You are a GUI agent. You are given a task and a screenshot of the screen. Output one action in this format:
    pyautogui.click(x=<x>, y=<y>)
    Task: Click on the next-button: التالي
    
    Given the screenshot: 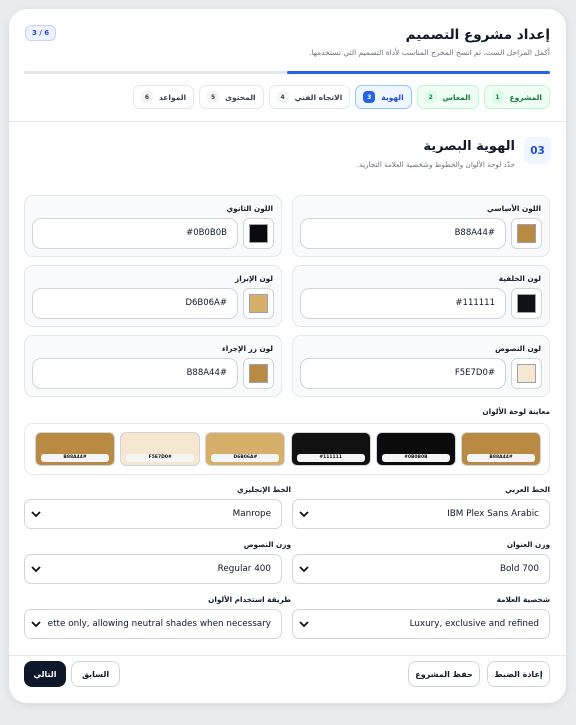 What is the action you would take?
    pyautogui.click(x=45, y=674)
    